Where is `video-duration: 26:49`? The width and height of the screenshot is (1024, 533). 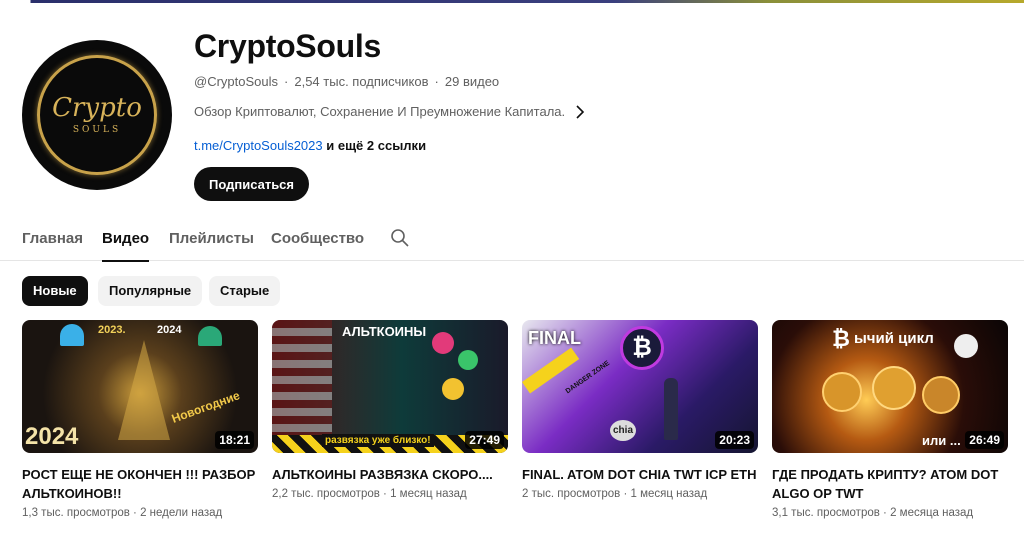
video-duration: 26:49 is located at coordinates (984, 440).